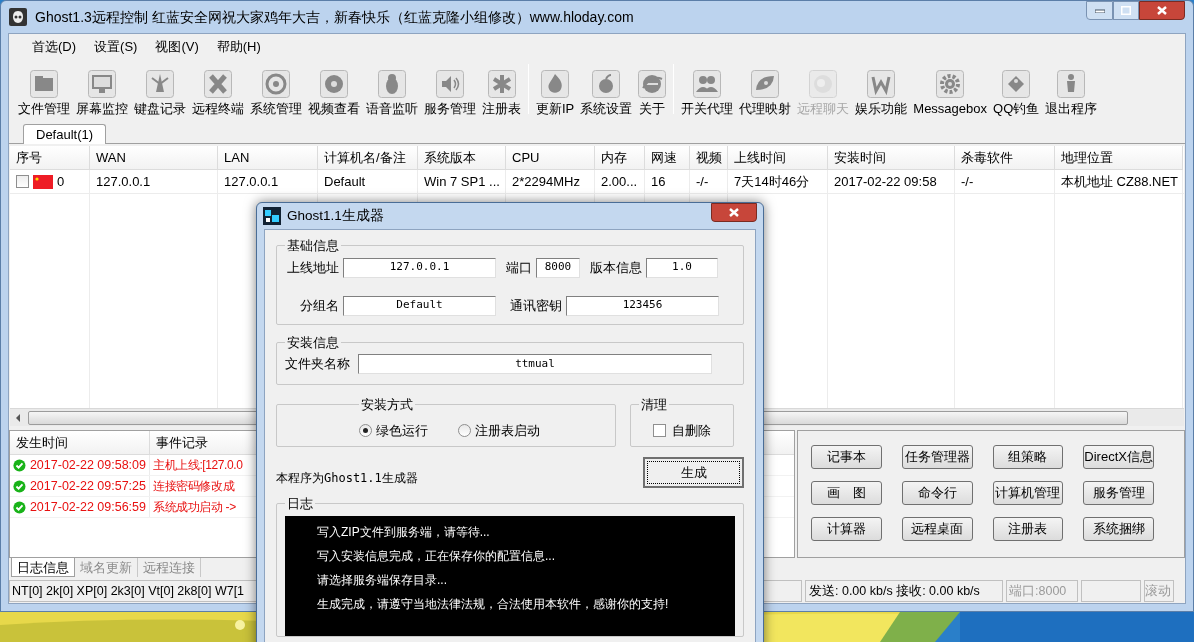 The width and height of the screenshot is (1194, 642). Describe the element at coordinates (499, 430) in the screenshot. I see `radio-option: 注册表启动` at that location.